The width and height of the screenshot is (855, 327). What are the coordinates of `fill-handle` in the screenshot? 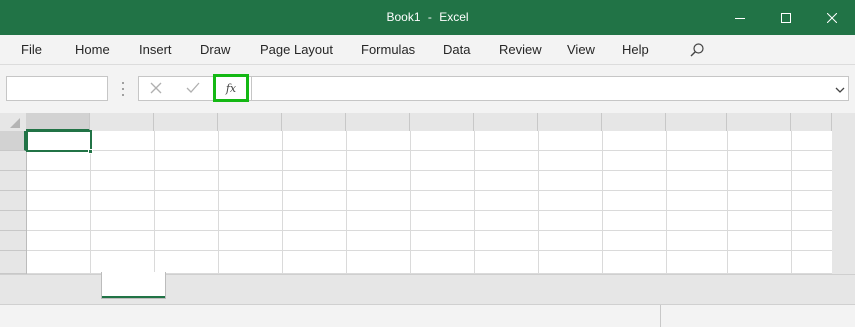 It's located at (90, 151).